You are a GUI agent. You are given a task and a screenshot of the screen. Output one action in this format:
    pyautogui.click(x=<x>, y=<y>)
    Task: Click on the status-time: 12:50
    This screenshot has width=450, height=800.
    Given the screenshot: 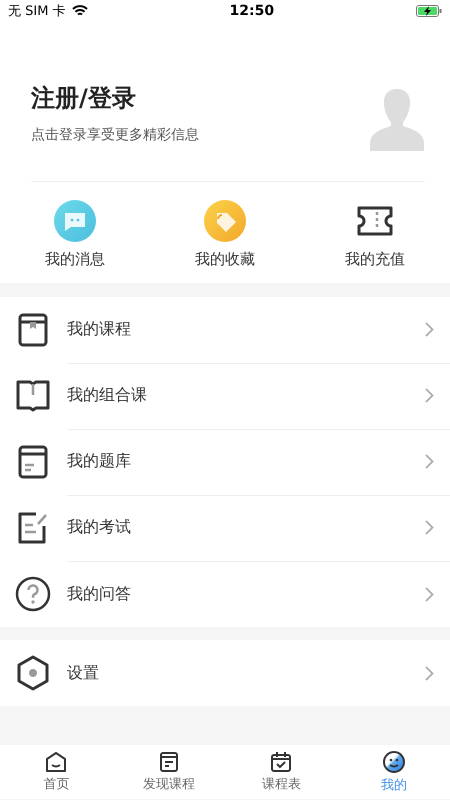 What is the action you would take?
    pyautogui.click(x=252, y=11)
    